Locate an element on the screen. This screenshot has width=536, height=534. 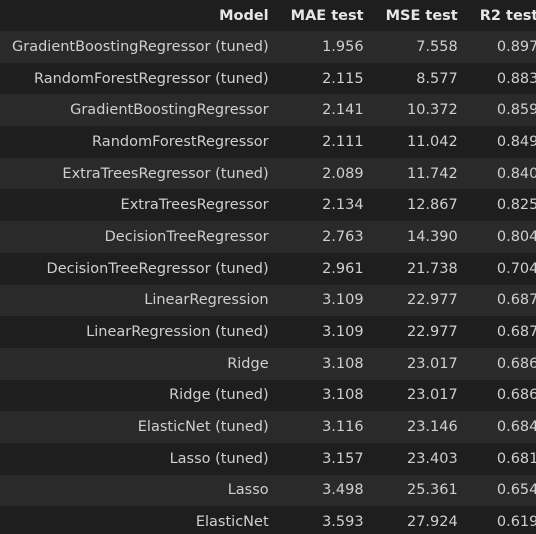
cell-r2-test: 0.897 is located at coordinates (516, 46).